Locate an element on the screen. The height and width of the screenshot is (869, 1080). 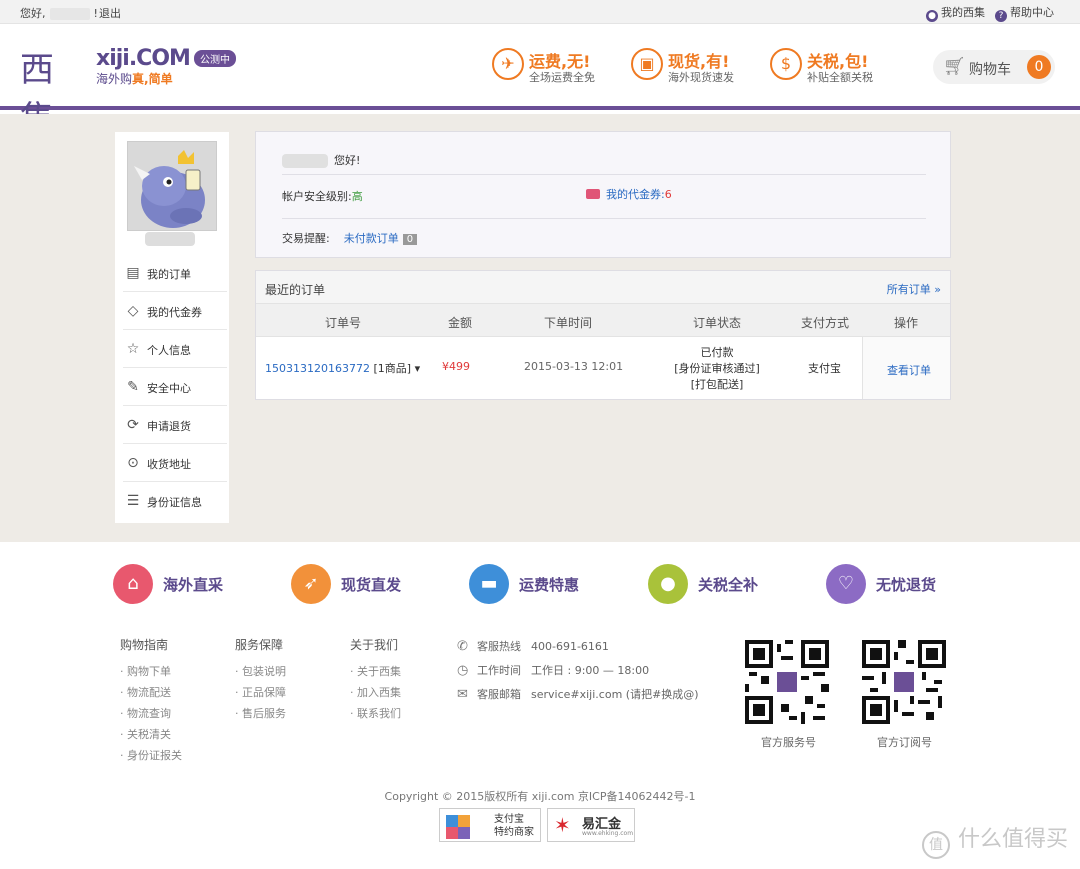
column-amount: 金额 is located at coordinates (460, 323).